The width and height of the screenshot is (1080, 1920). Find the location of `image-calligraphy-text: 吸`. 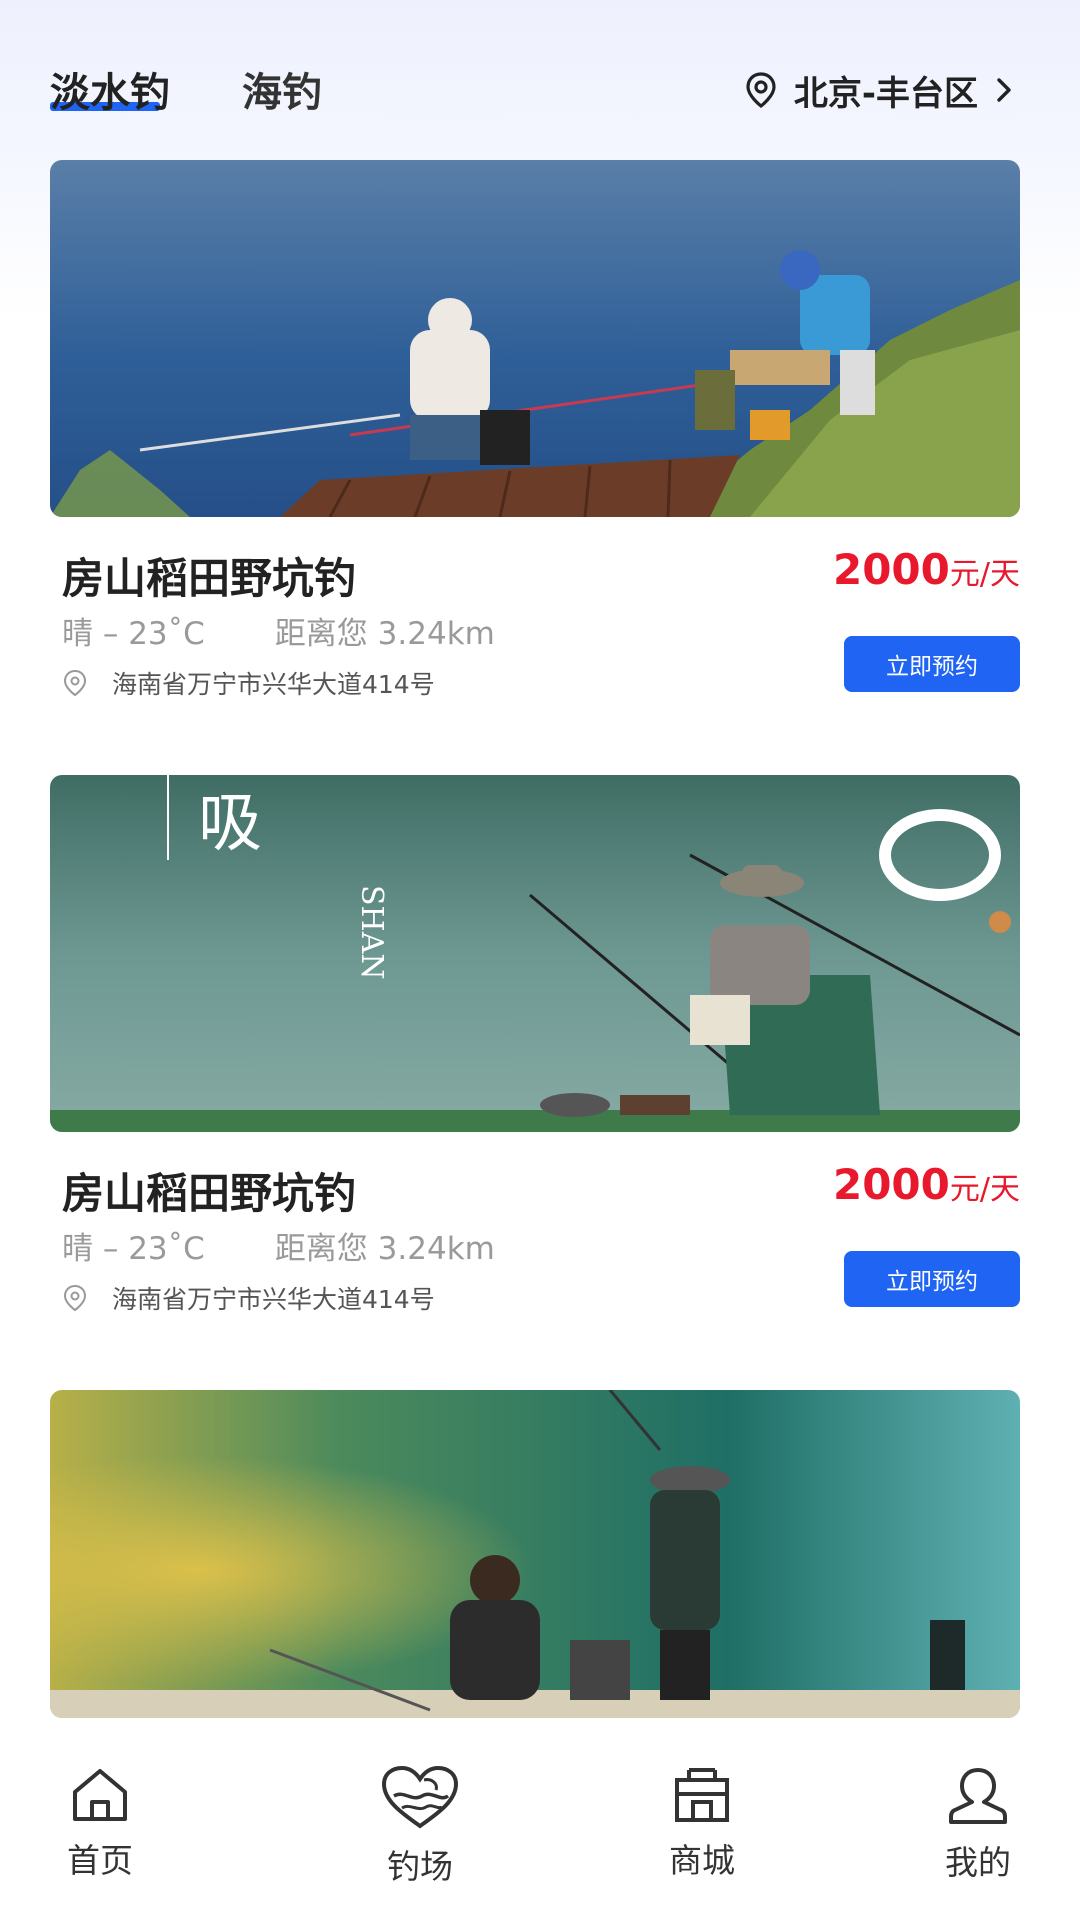

image-calligraphy-text: 吸 is located at coordinates (230, 824).